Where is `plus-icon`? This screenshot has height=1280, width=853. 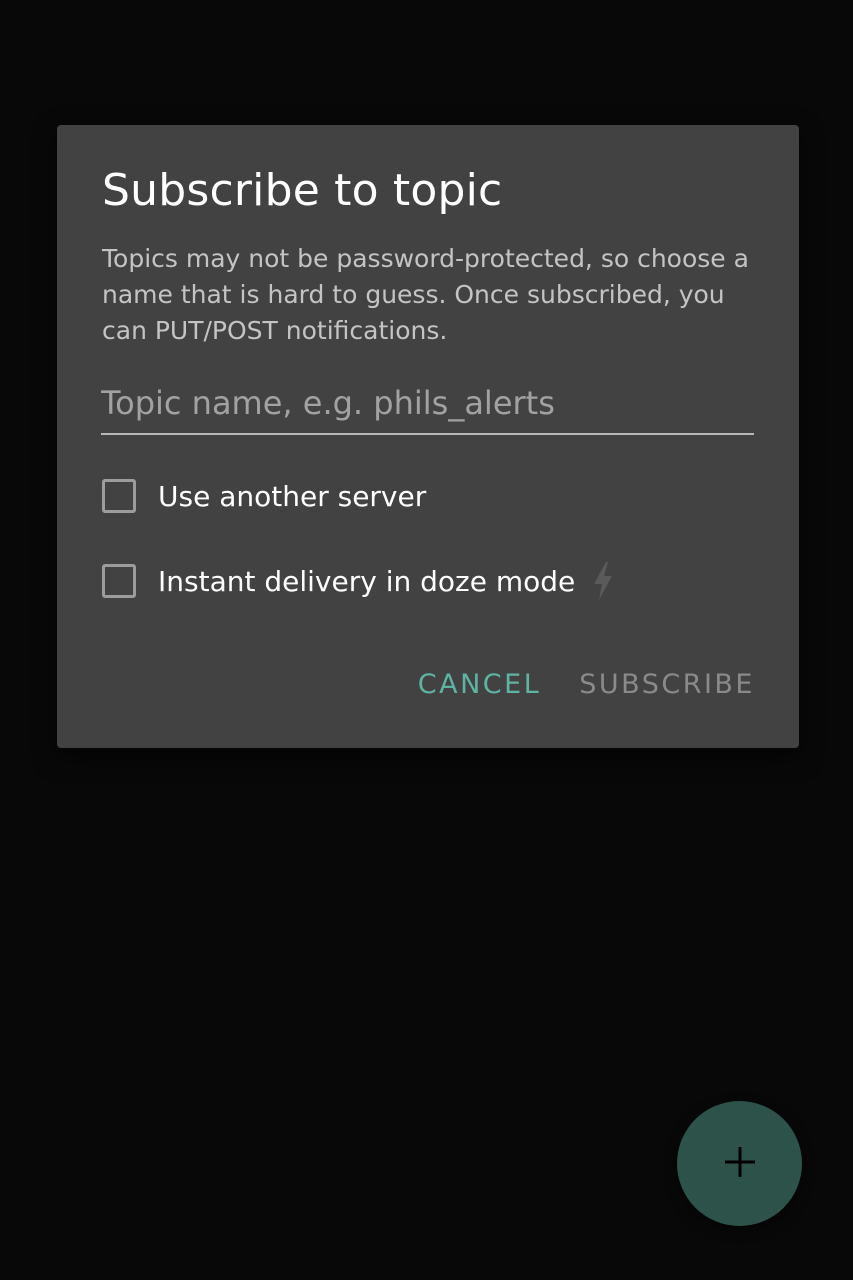
plus-icon is located at coordinates (740, 1164).